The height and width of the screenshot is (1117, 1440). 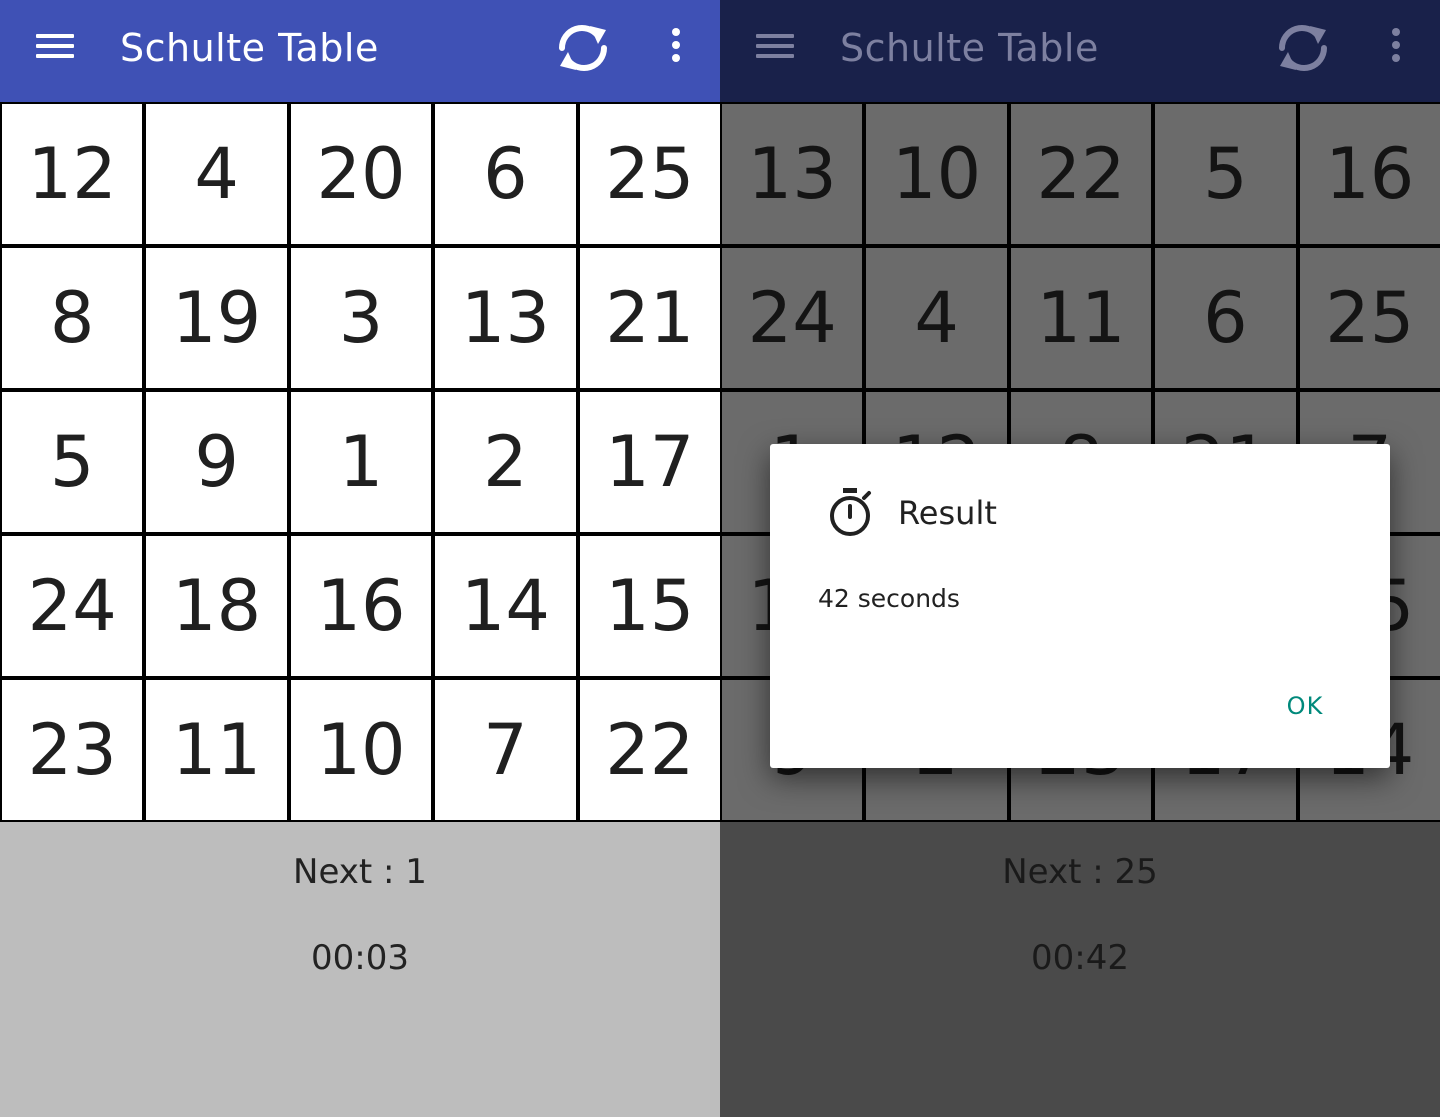 I want to click on grid-cell: 15, so click(x=649, y=606).